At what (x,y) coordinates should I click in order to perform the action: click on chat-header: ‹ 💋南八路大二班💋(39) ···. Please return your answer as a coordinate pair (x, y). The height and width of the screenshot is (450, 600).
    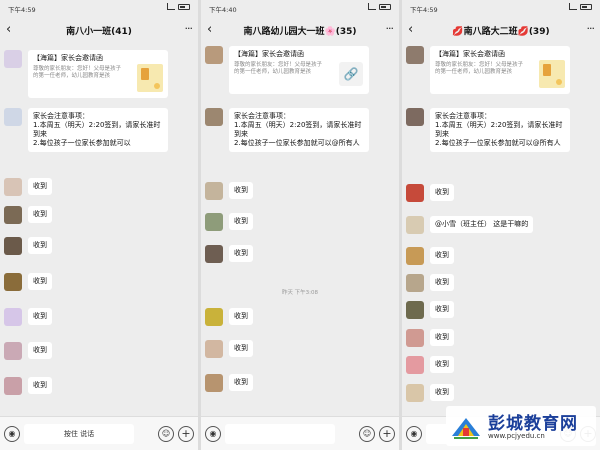
    Looking at the image, I should click on (501, 30).